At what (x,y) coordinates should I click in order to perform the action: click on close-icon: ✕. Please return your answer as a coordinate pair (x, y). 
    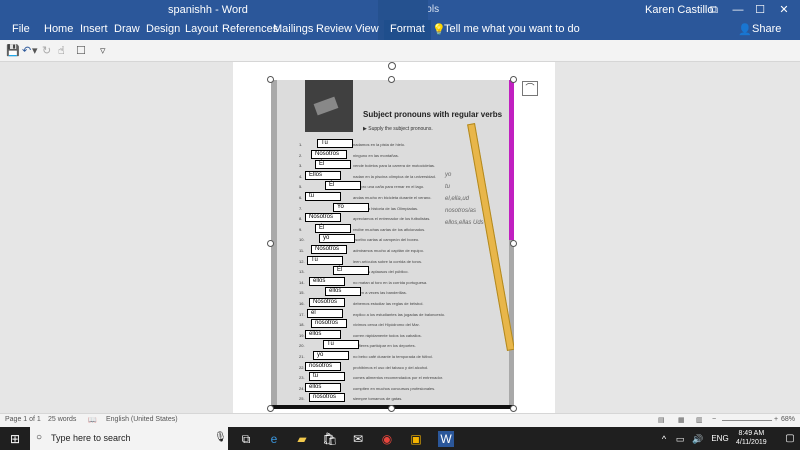
    Looking at the image, I should click on (784, 10).